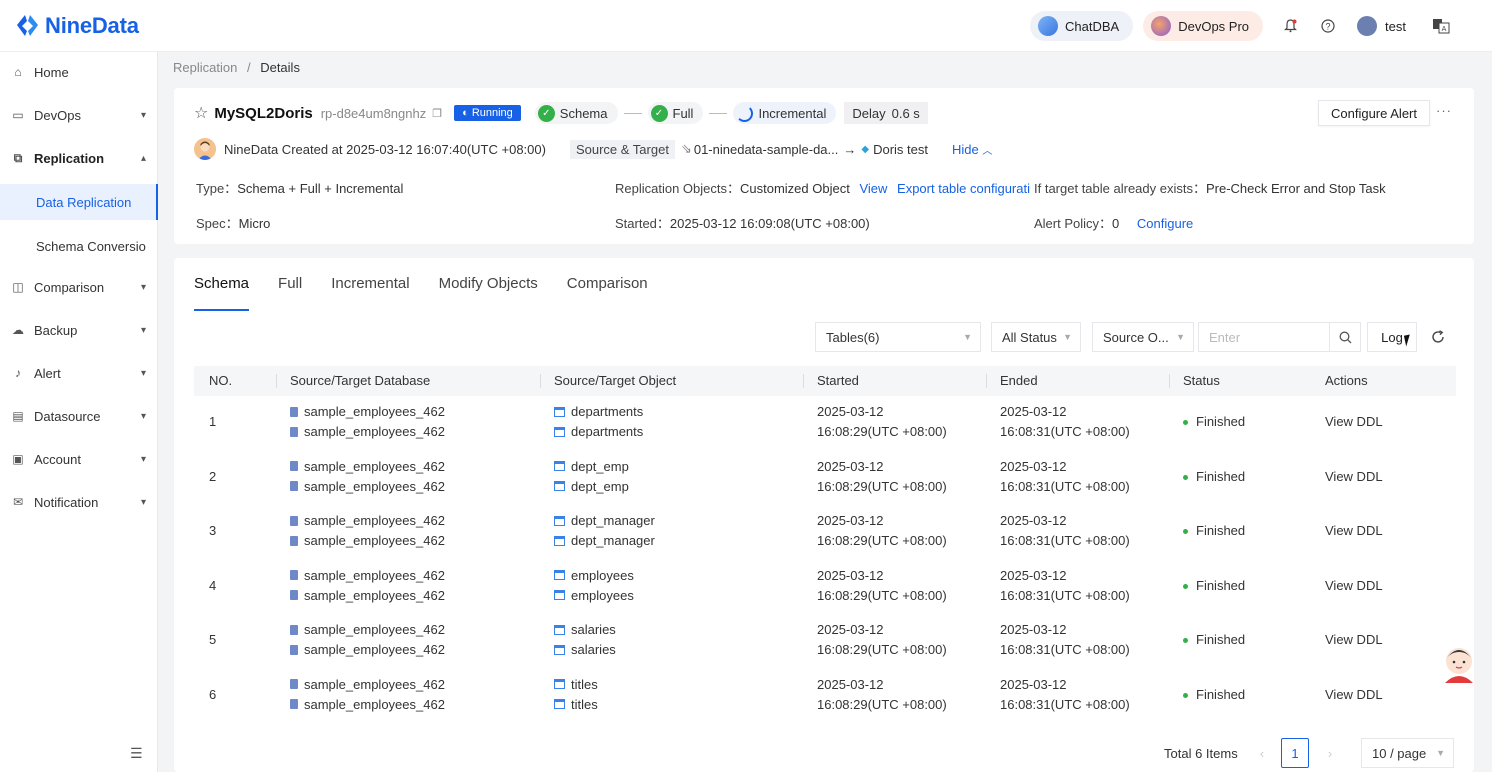  Describe the element at coordinates (437, 113) in the screenshot. I see `copy-icon: ❐` at that location.